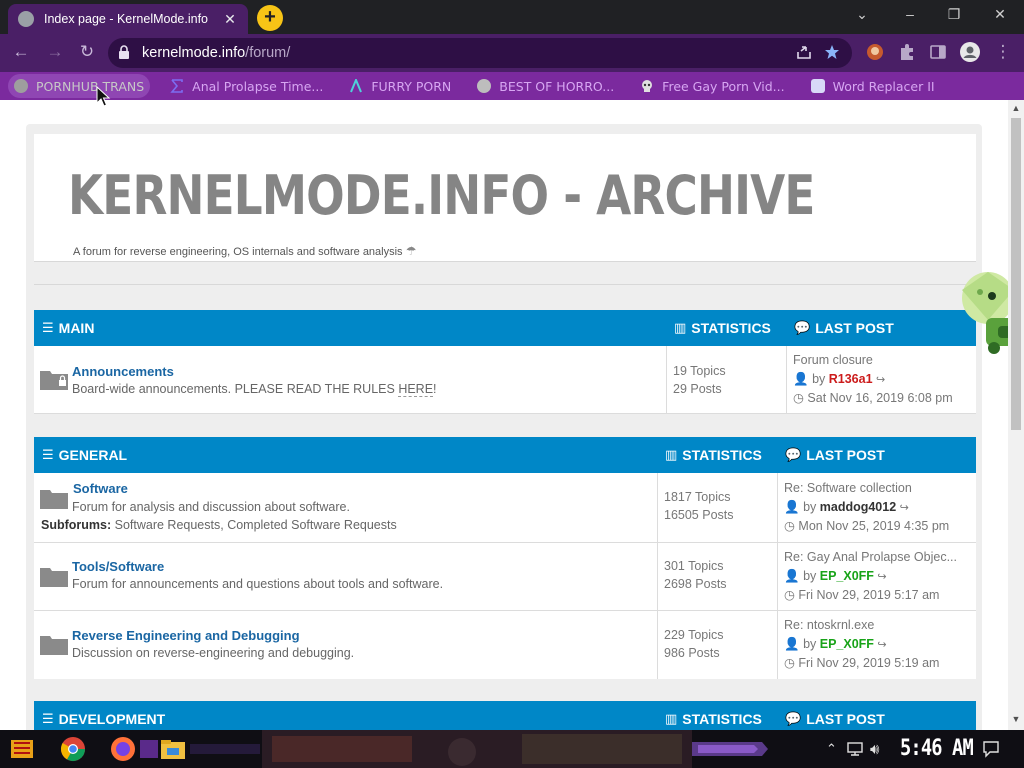 The image size is (1024, 768). What do you see at coordinates (697, 497) in the screenshot?
I see `topic-count: 1817 Topics` at bounding box center [697, 497].